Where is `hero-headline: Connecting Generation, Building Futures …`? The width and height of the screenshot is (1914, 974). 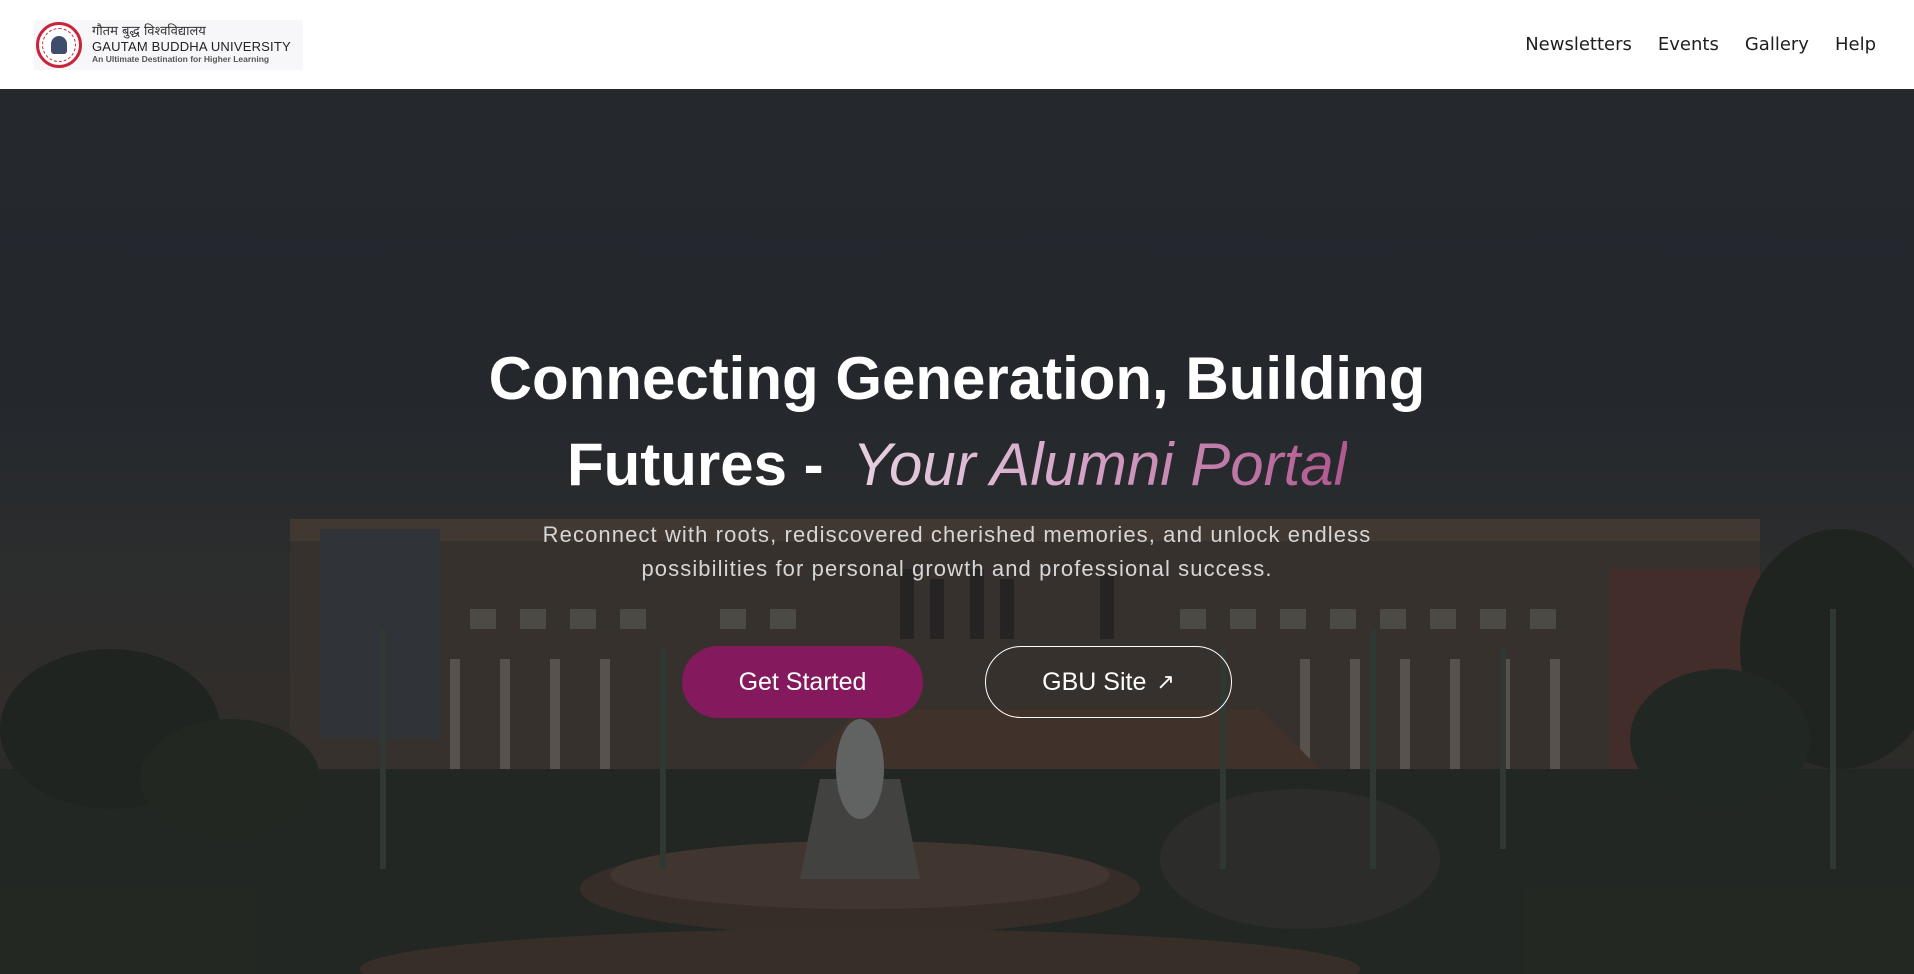 hero-headline: Connecting Generation, Building Futures … is located at coordinates (957, 422).